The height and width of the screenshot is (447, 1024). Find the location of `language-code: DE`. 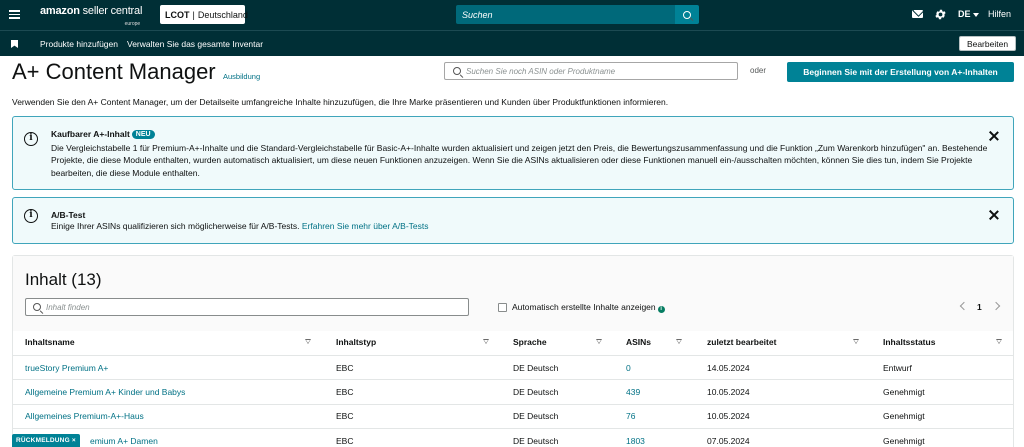

language-code: DE is located at coordinates (964, 14).